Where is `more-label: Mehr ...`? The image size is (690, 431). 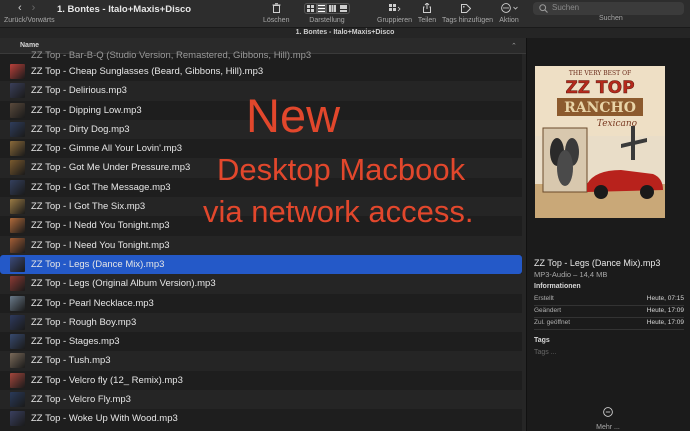
more-label: Mehr ... is located at coordinates (608, 427).